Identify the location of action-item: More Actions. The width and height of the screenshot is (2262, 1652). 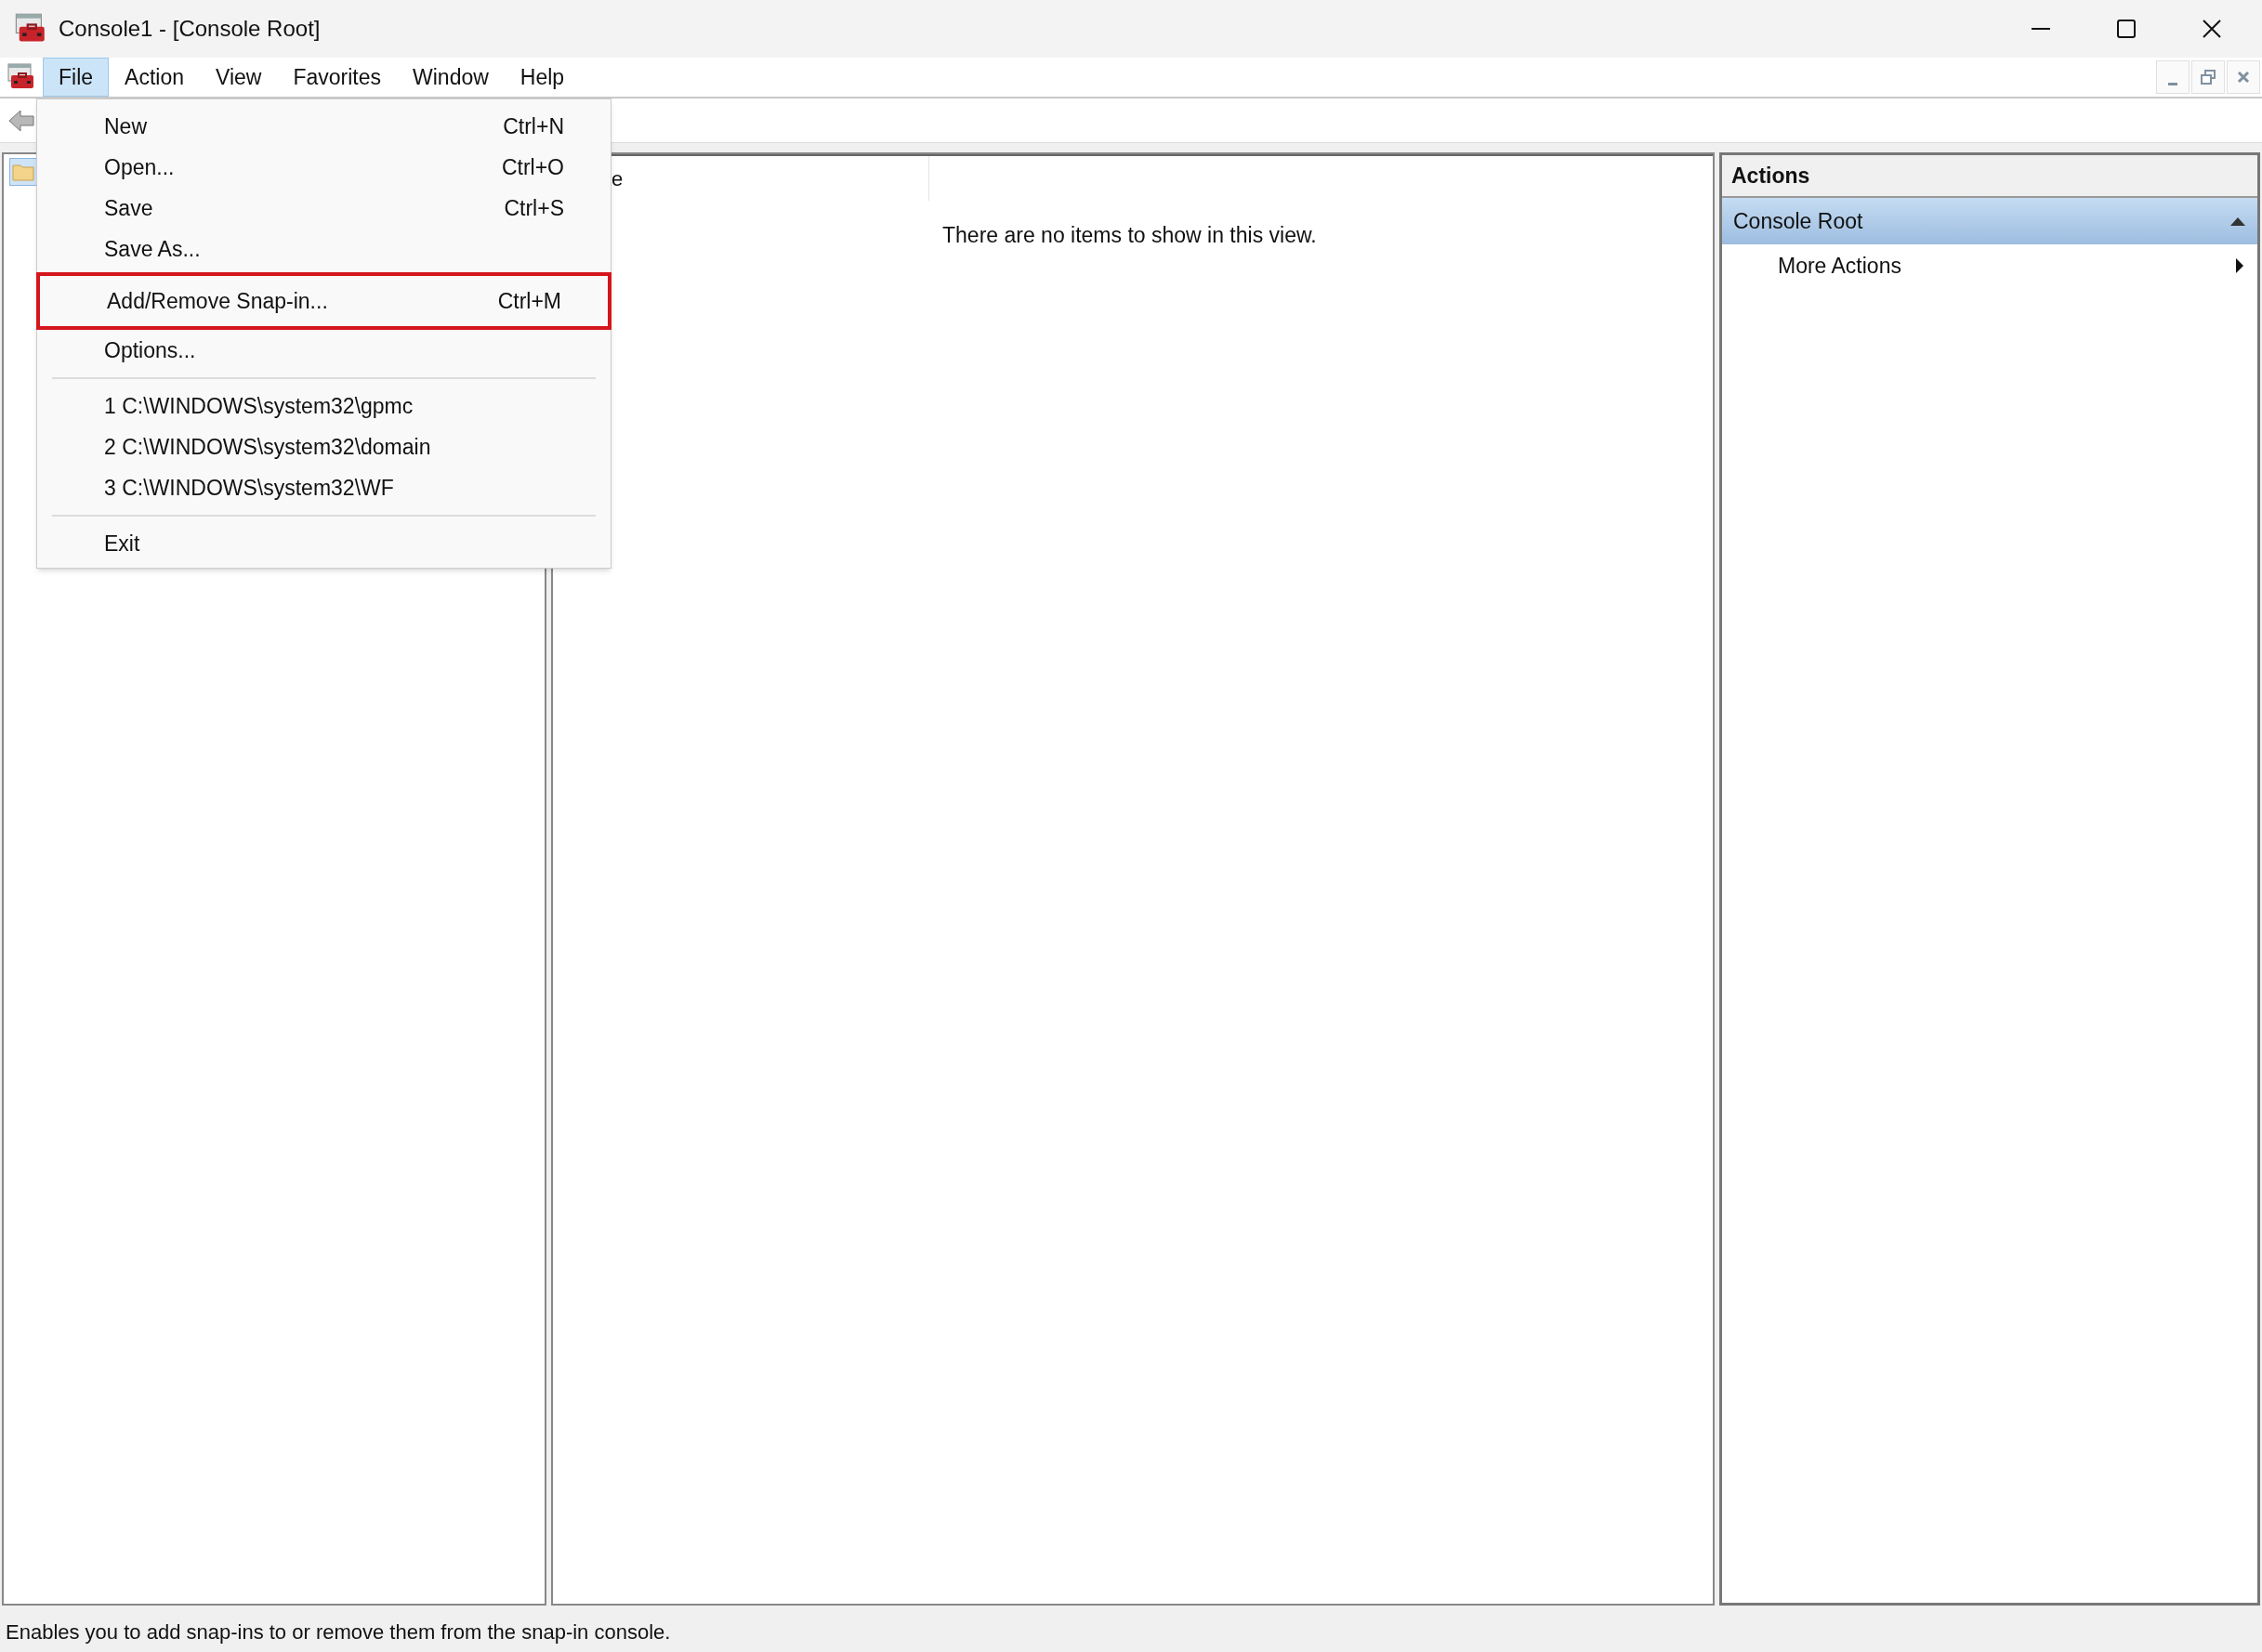
(1989, 265).